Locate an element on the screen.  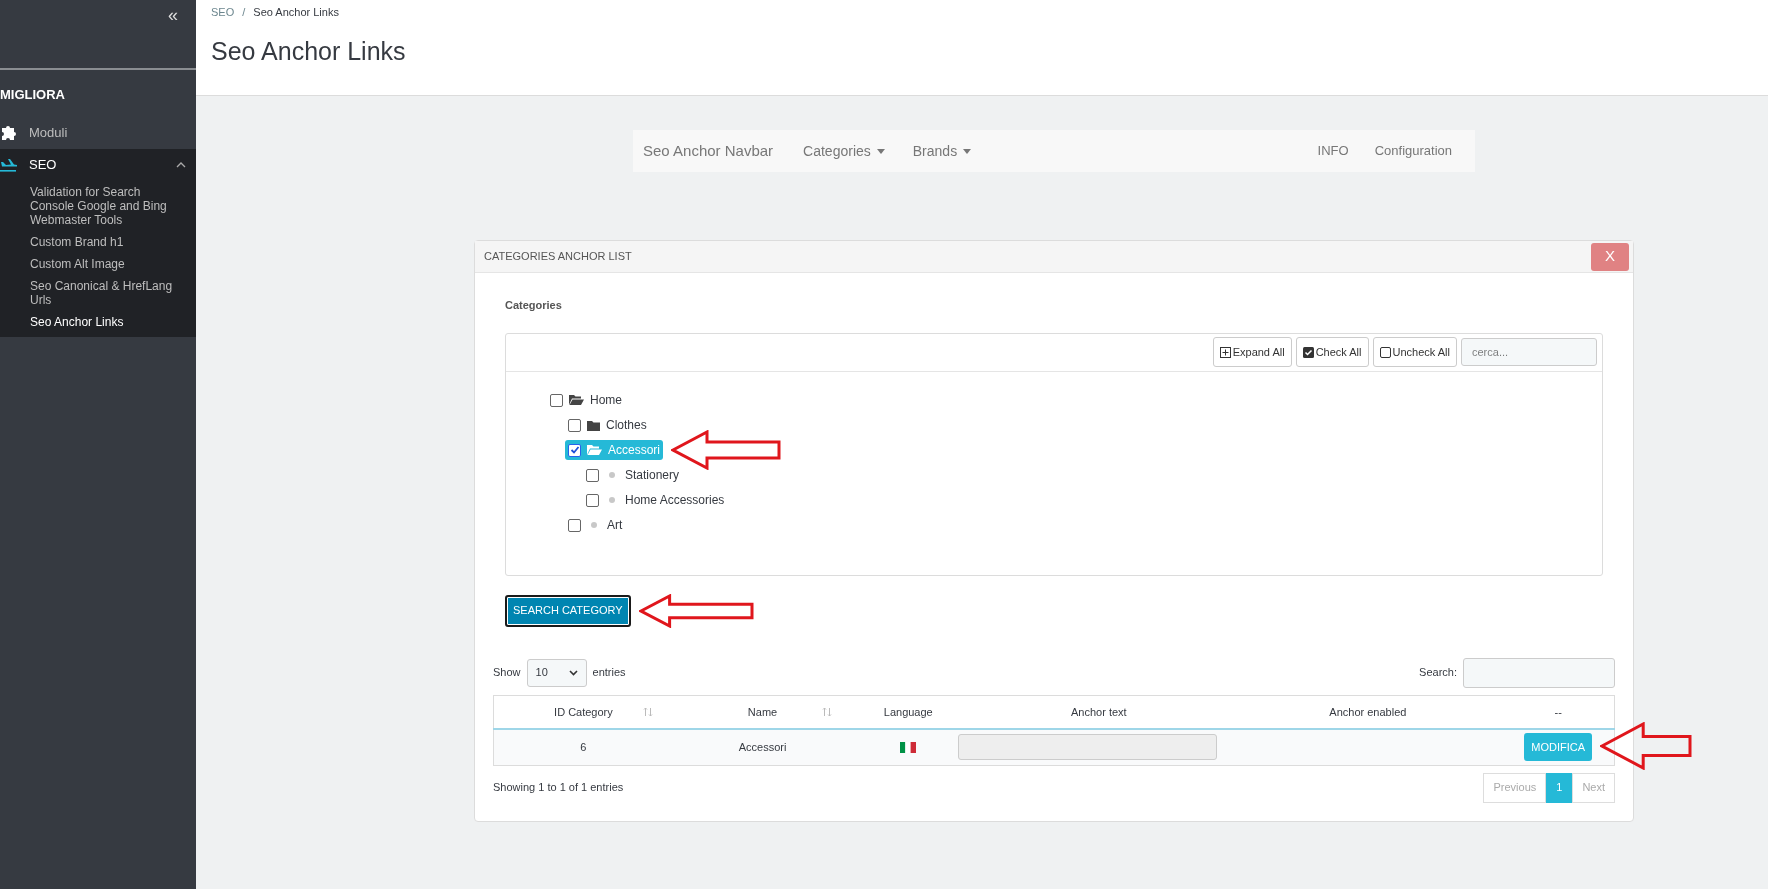
column-header: Name is located at coordinates (762, 711).